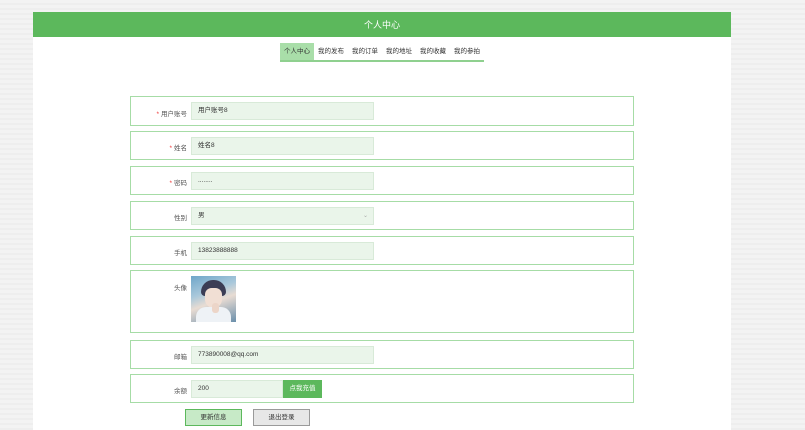 The width and height of the screenshot is (805, 430). I want to click on logout-button: 退出登录, so click(281, 417).